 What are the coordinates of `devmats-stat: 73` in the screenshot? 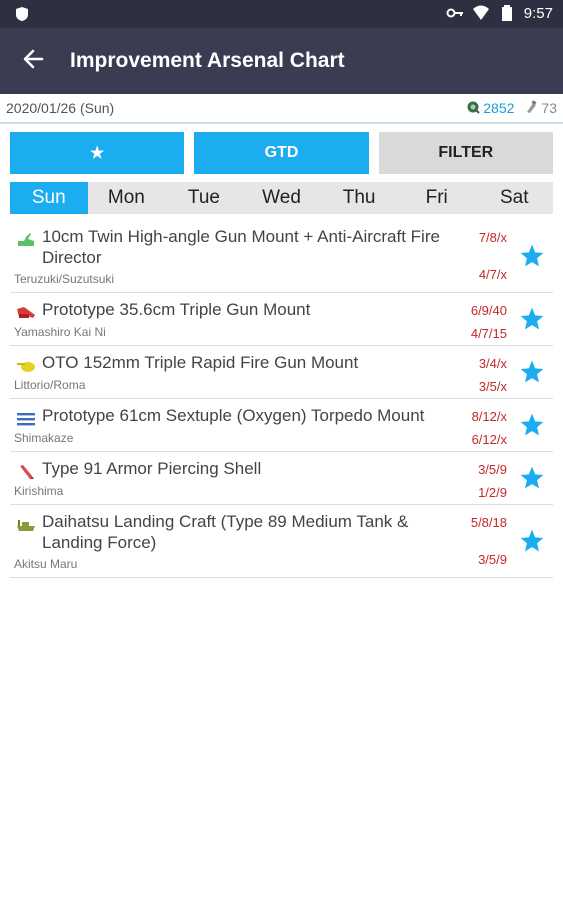 It's located at (540, 108).